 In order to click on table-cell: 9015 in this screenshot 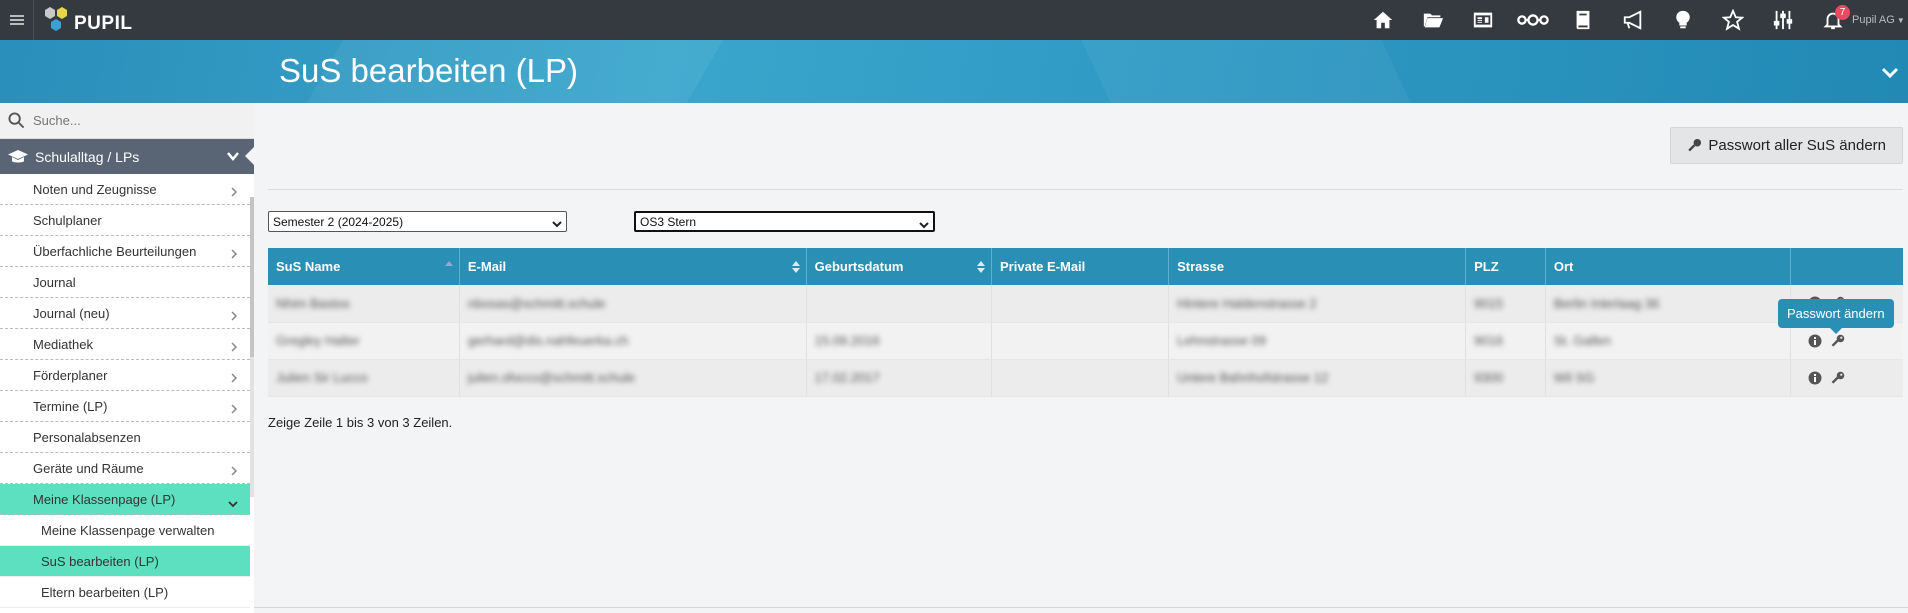, I will do `click(1505, 304)`.